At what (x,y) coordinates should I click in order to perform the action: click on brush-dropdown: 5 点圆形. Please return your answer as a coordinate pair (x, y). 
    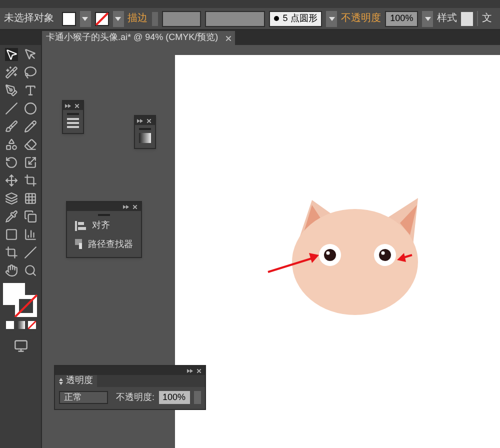
    Looking at the image, I should click on (295, 18).